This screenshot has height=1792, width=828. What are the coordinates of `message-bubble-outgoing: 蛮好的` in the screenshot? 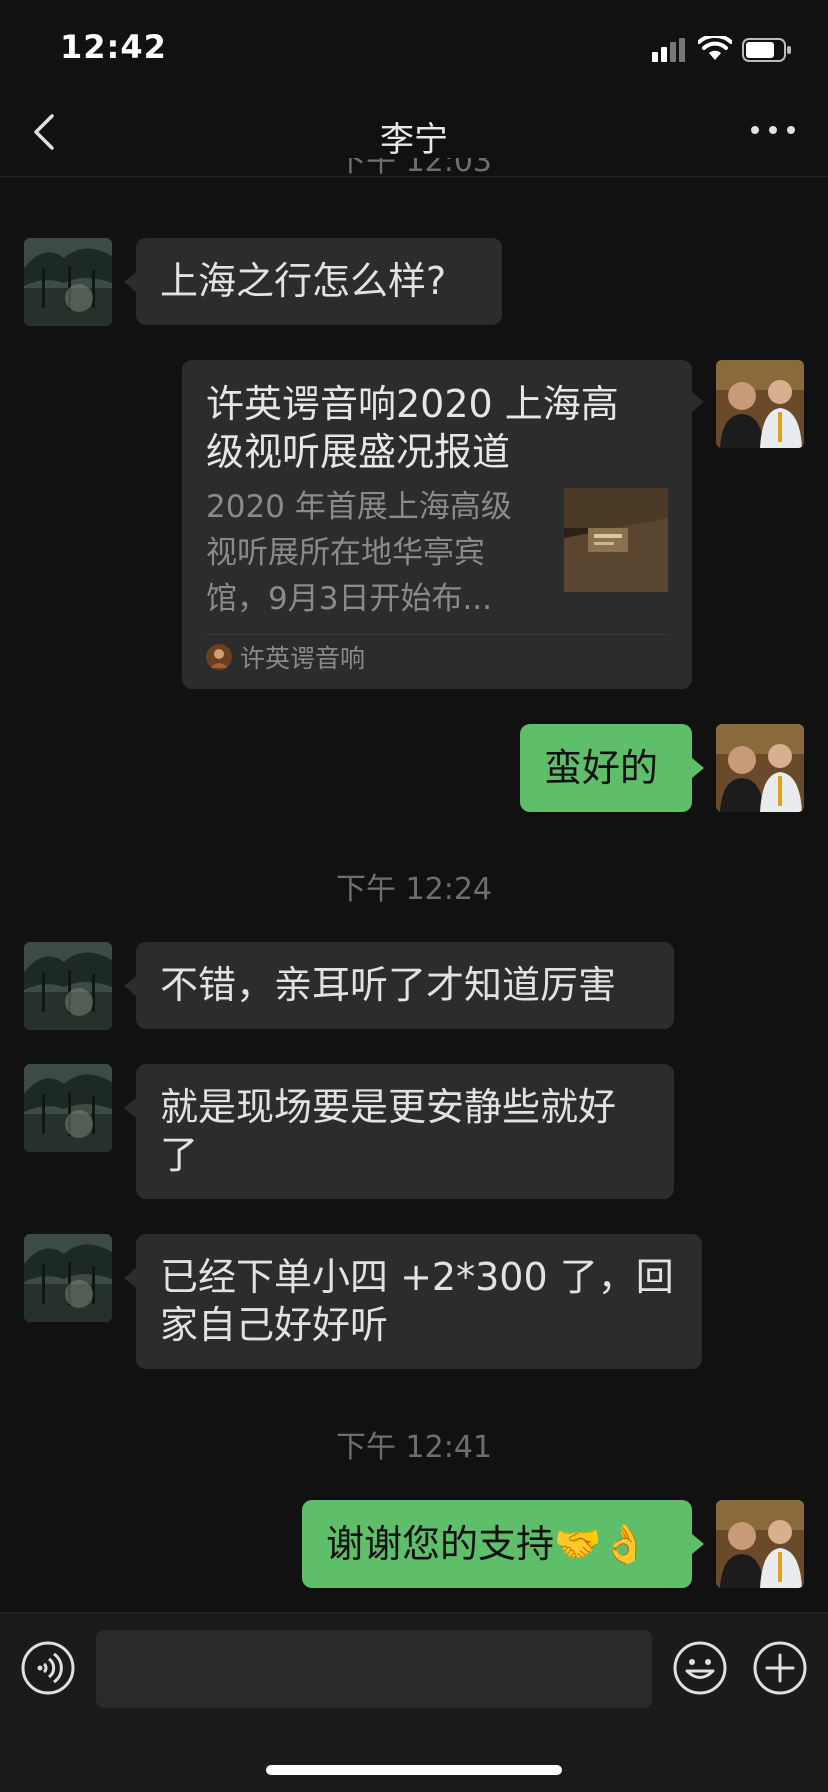 It's located at (606, 768).